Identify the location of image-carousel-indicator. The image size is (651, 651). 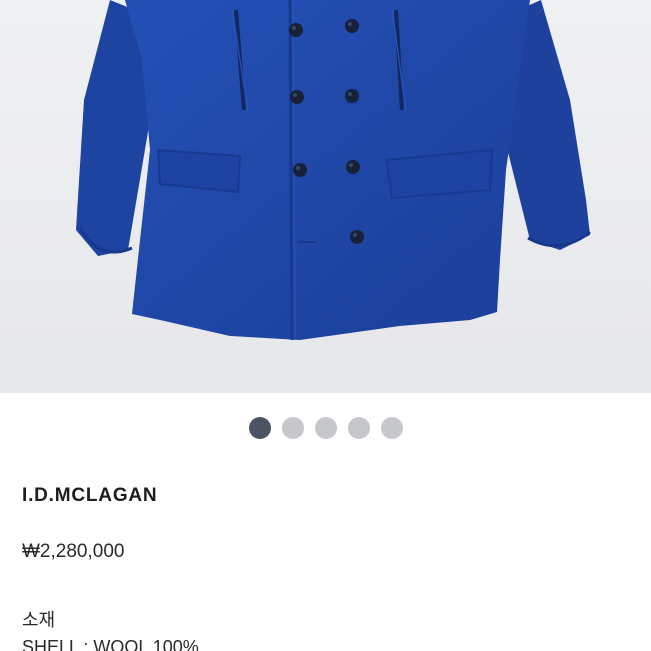
(325, 428).